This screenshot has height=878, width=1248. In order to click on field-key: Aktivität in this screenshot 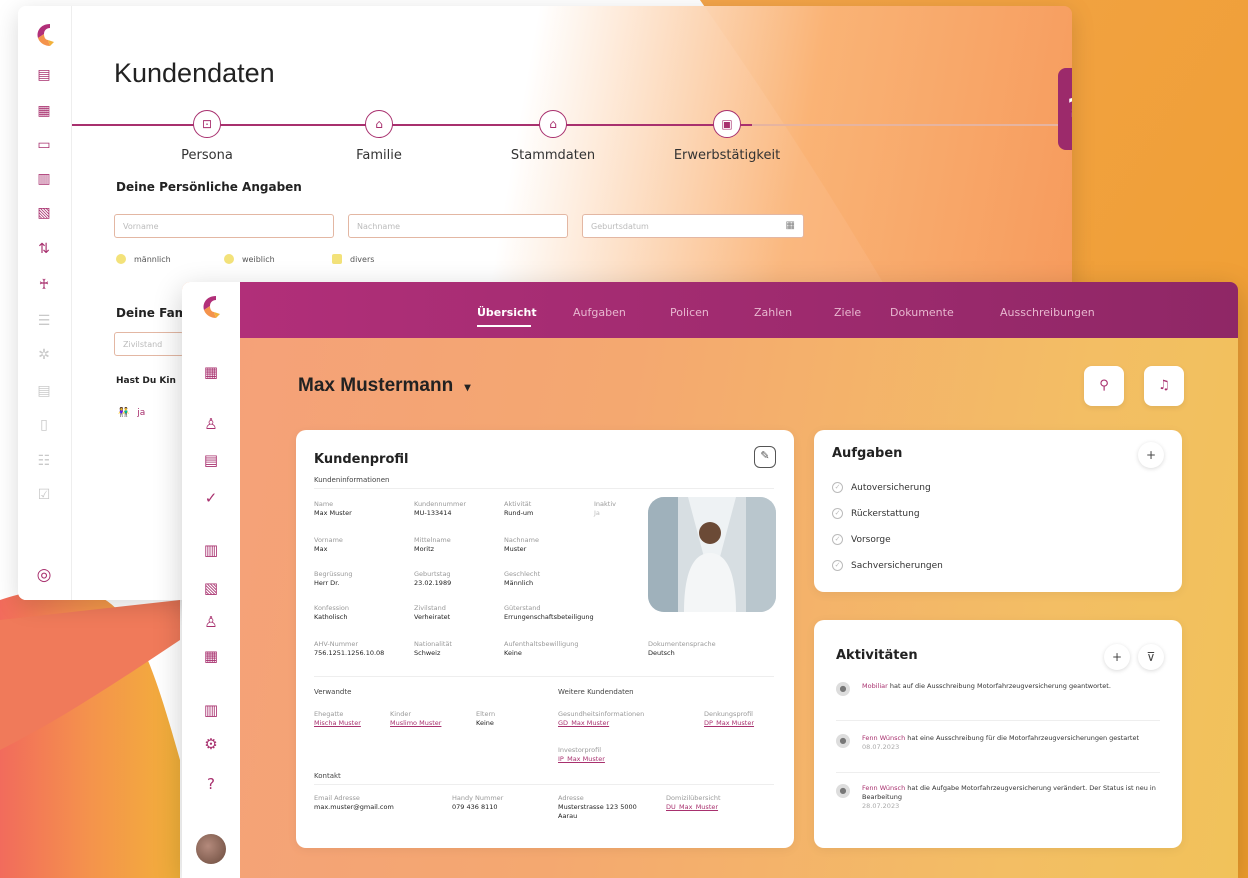, I will do `click(518, 504)`.